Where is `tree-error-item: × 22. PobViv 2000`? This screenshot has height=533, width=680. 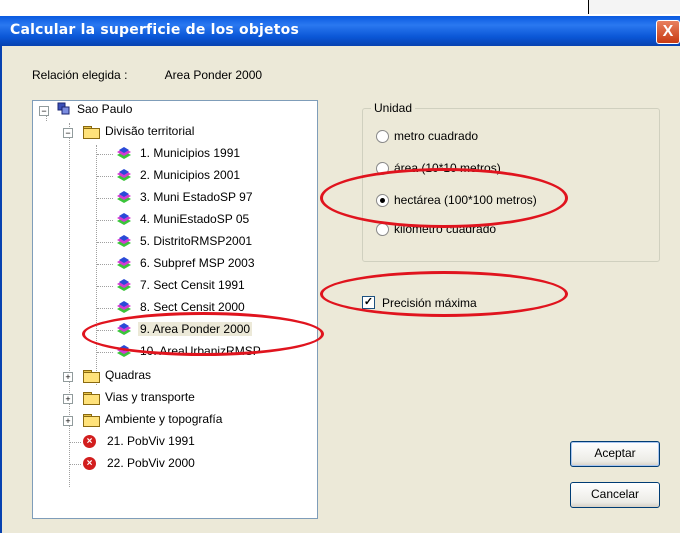 tree-error-item: × 22. PobViv 2000 is located at coordinates (169, 464).